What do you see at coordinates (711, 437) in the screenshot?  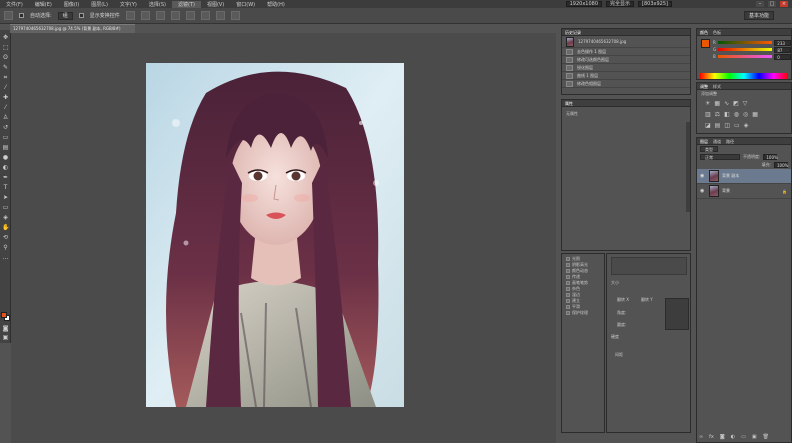 I see `layer-style-icon: fx` at bounding box center [711, 437].